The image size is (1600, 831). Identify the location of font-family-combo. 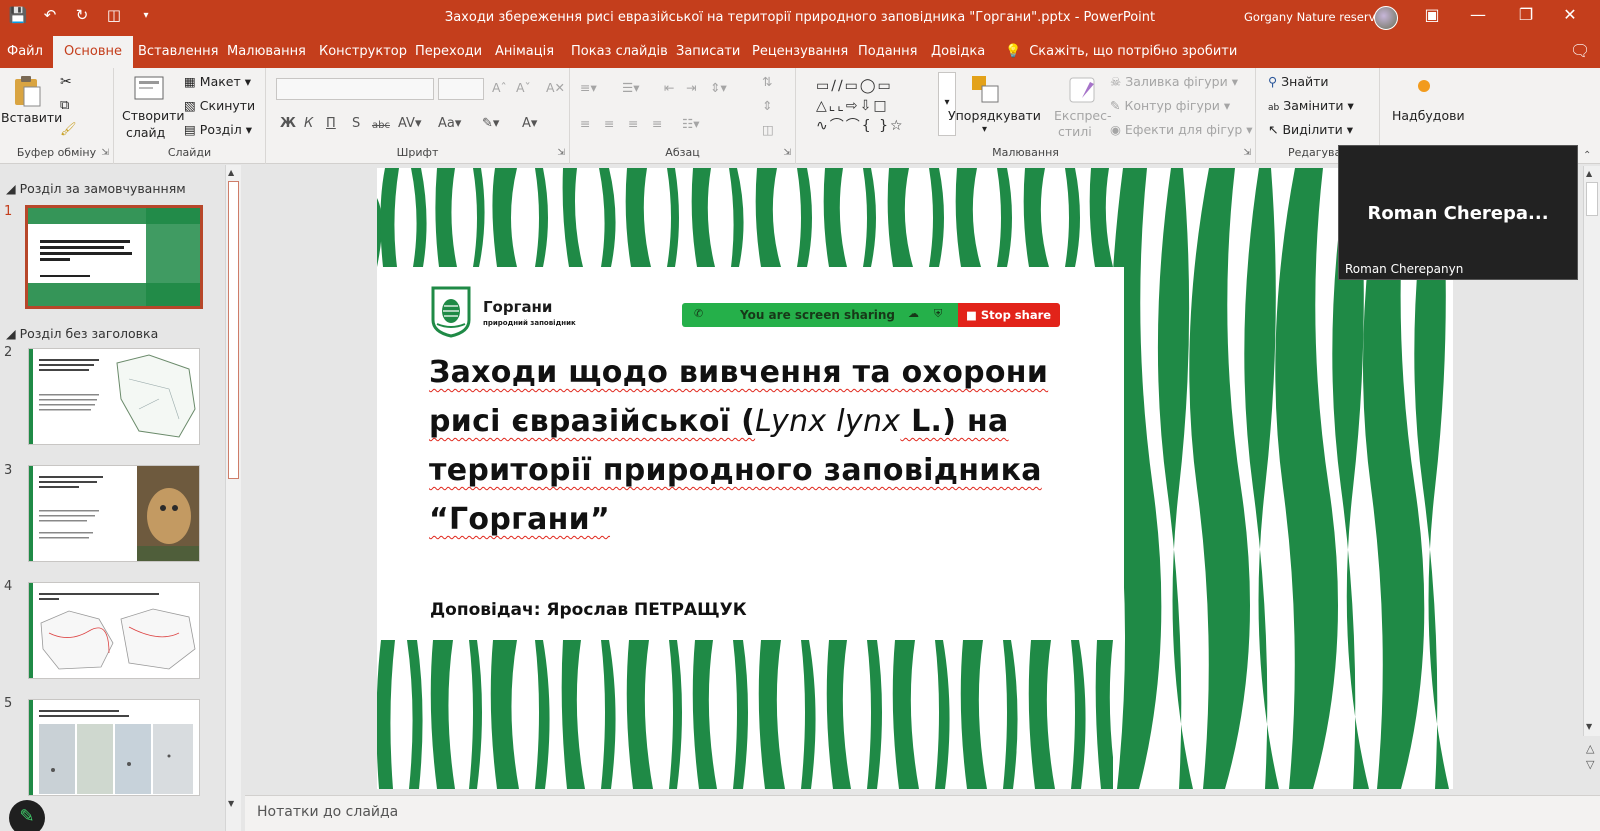
(355, 89).